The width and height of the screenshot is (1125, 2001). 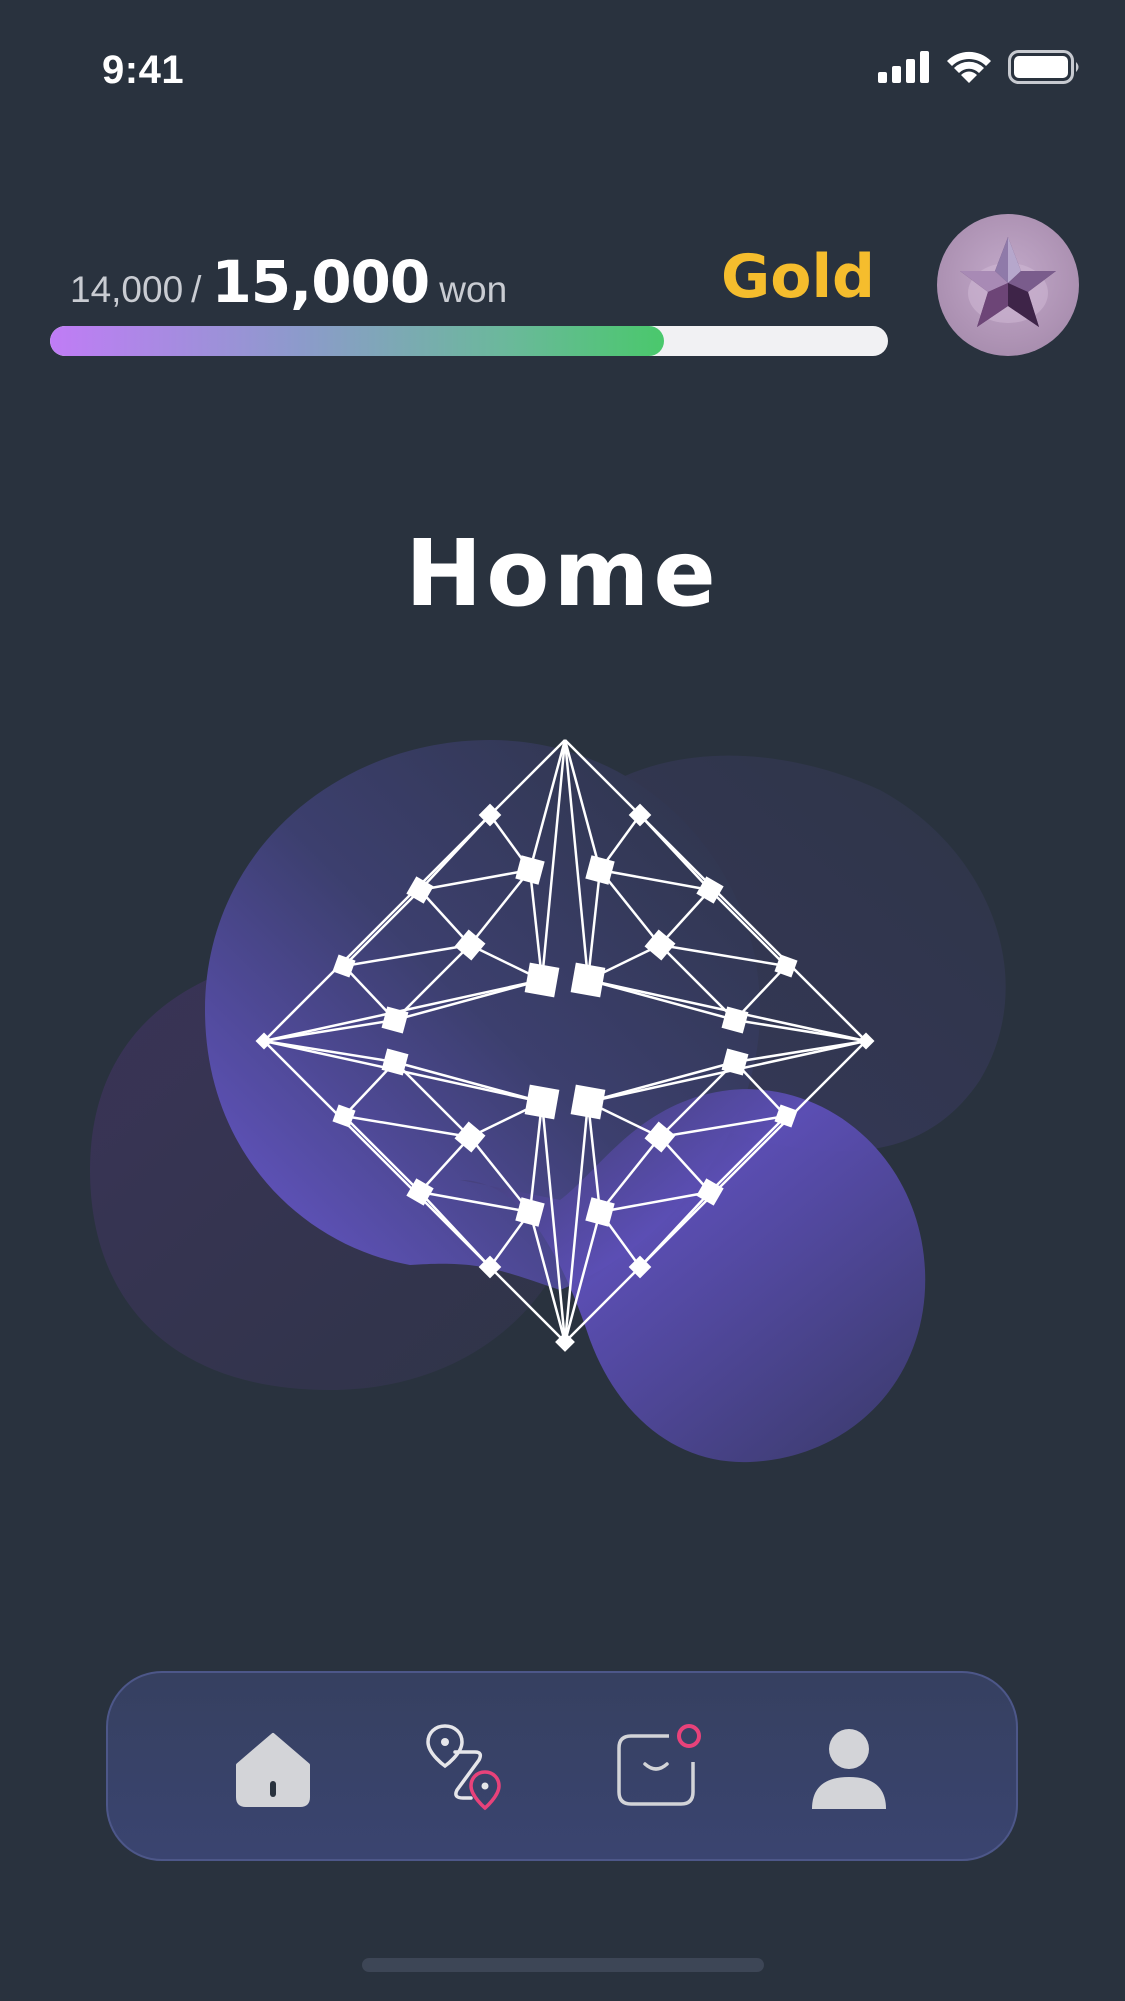 I want to click on points-current: 14,000, so click(x=127, y=289).